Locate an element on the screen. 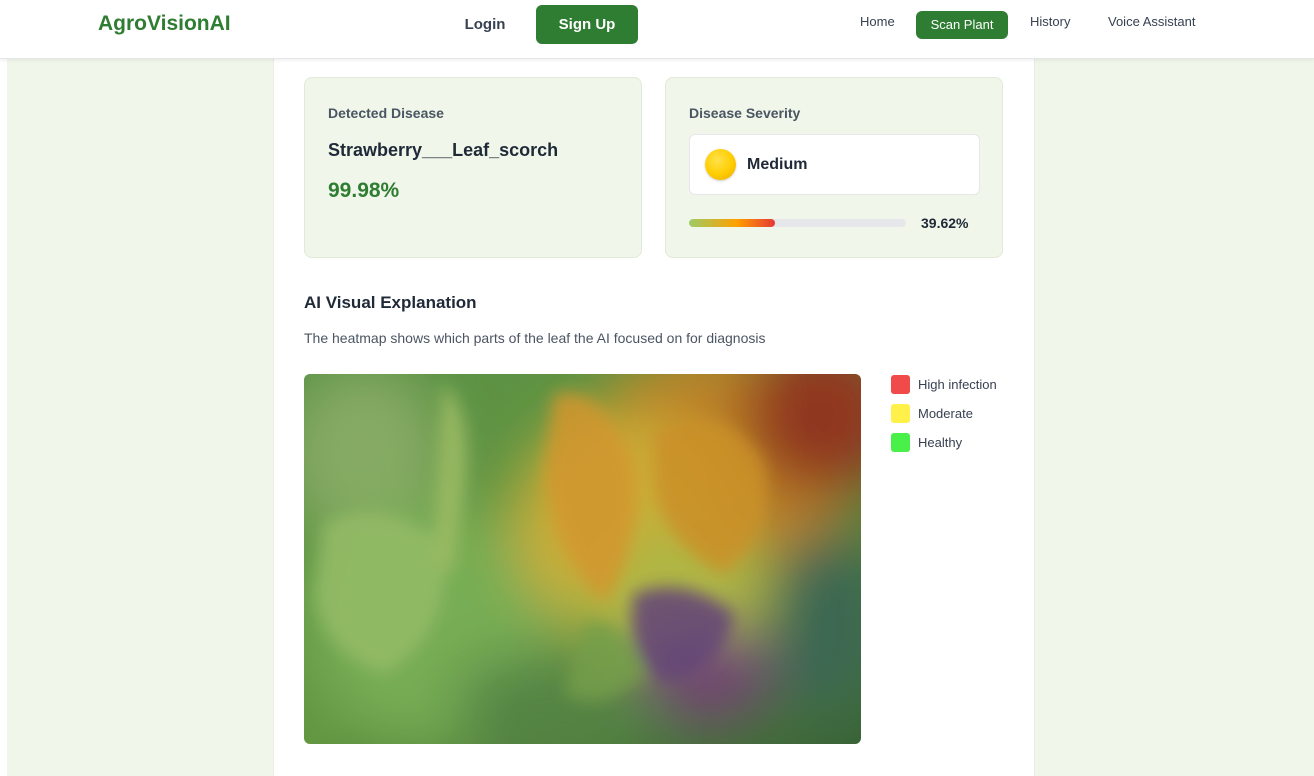  signup-button: Sign Up is located at coordinates (587, 24).